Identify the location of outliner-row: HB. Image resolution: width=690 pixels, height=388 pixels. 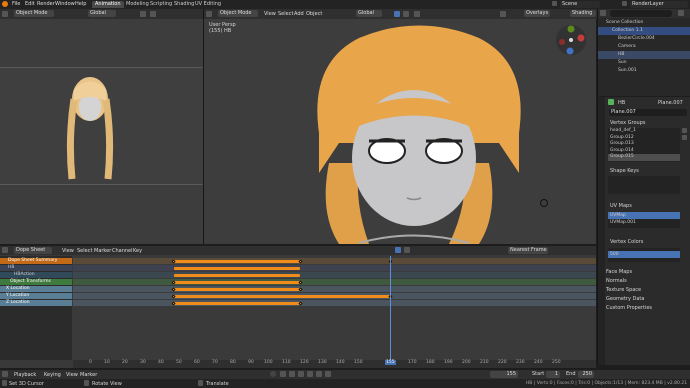
(644, 55).